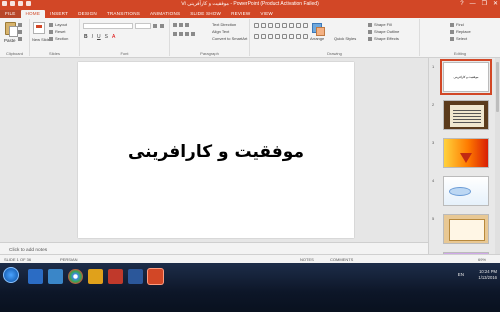  I want to click on cut-button, so click(21, 24).